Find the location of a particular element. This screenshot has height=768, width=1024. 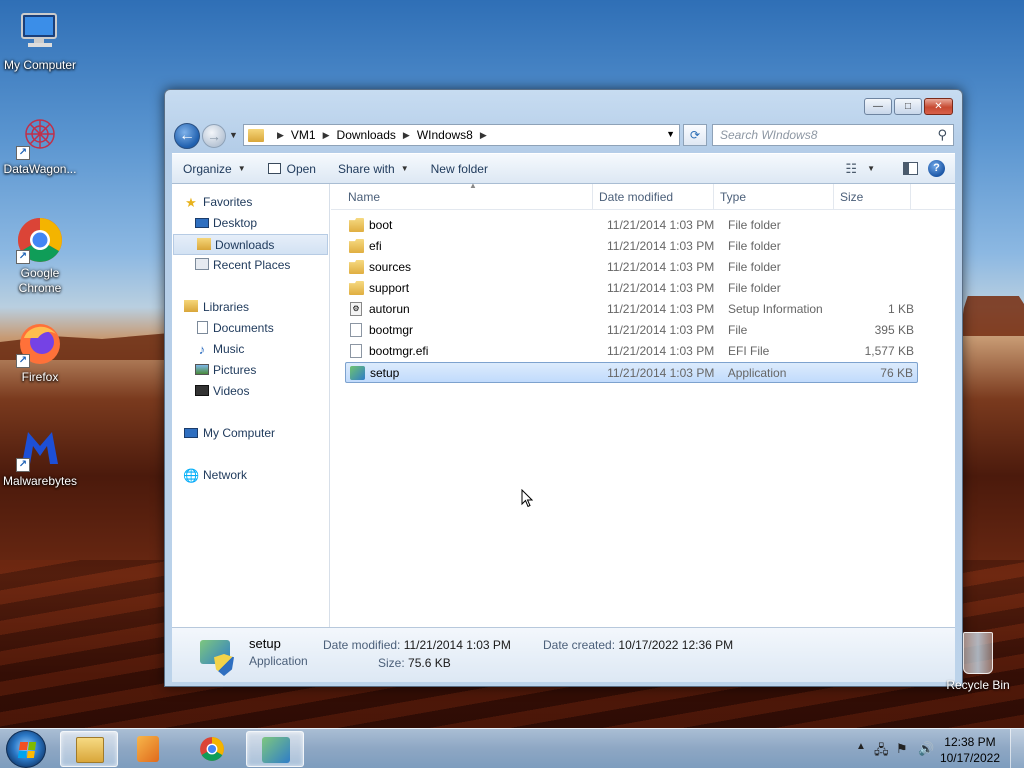

clock-date: 10/17/2022 is located at coordinates (969, 758).